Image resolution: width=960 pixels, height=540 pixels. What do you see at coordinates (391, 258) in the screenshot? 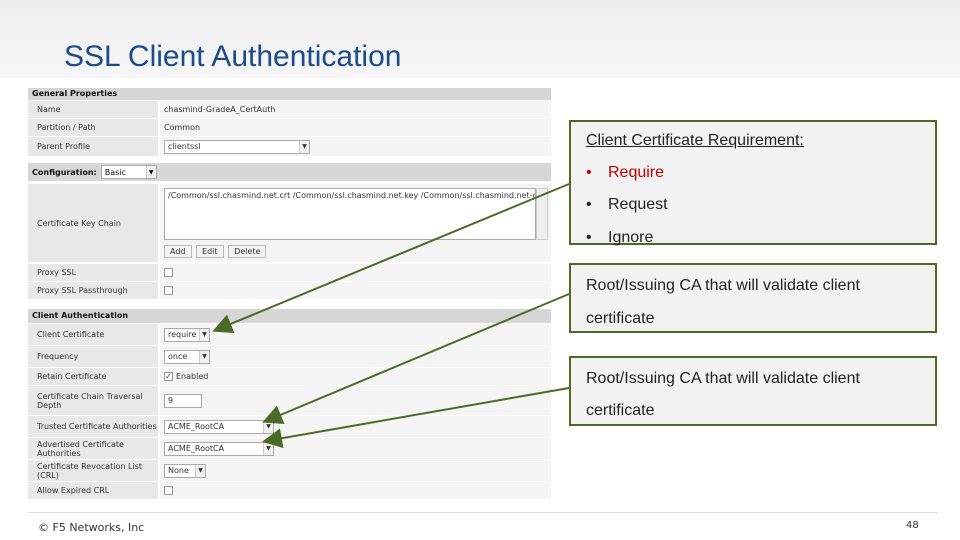
I see `arrow-to-client-certificate` at bounding box center [391, 258].